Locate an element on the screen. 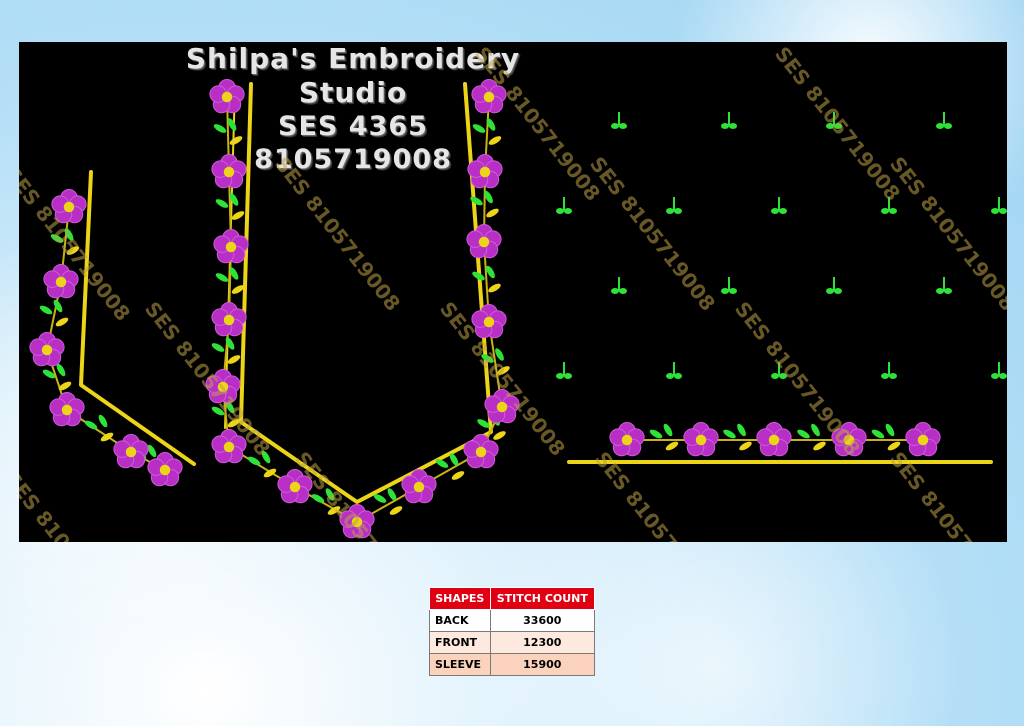  table-row: SLEEVE 15900 is located at coordinates (512, 664).